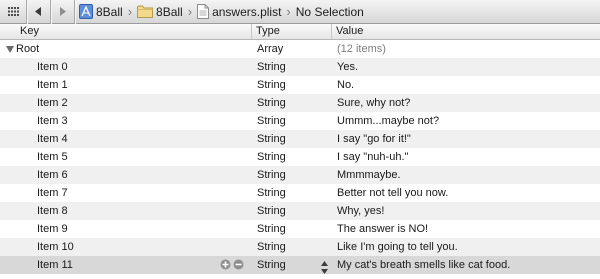  Describe the element at coordinates (126, 229) in the screenshot. I see `item-key: Item 9` at that location.